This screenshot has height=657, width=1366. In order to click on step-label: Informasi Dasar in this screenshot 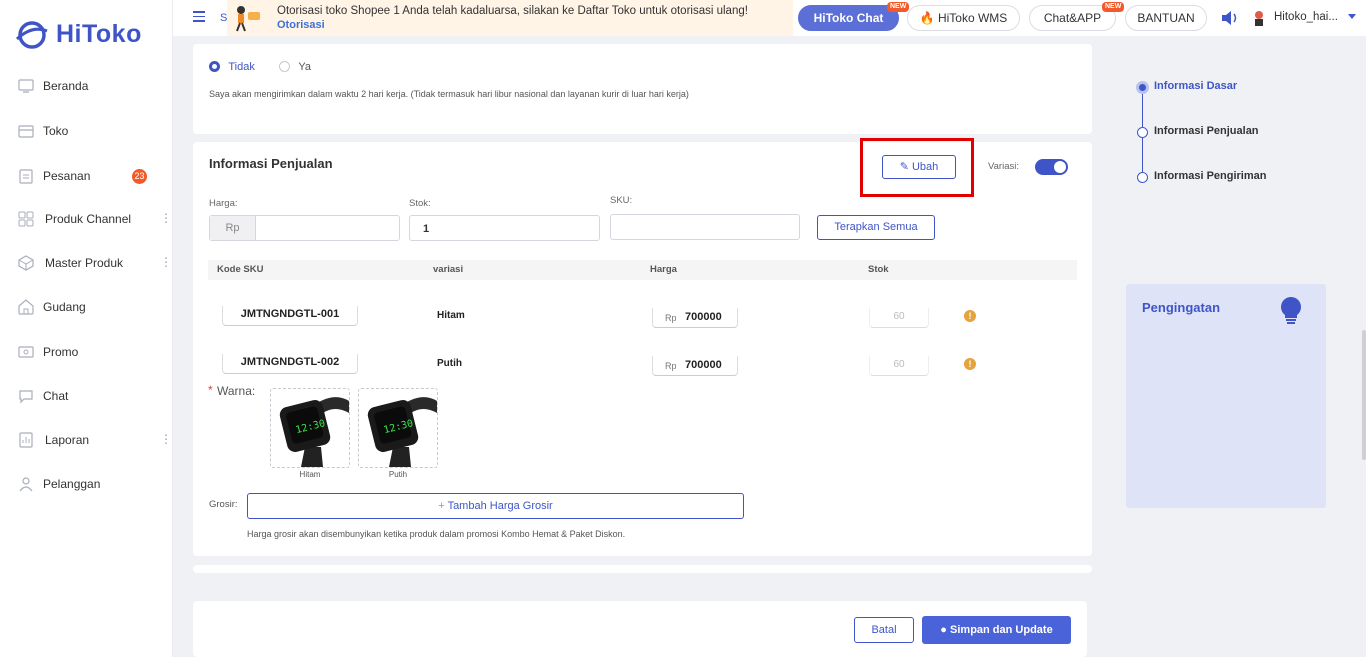, I will do `click(1196, 86)`.